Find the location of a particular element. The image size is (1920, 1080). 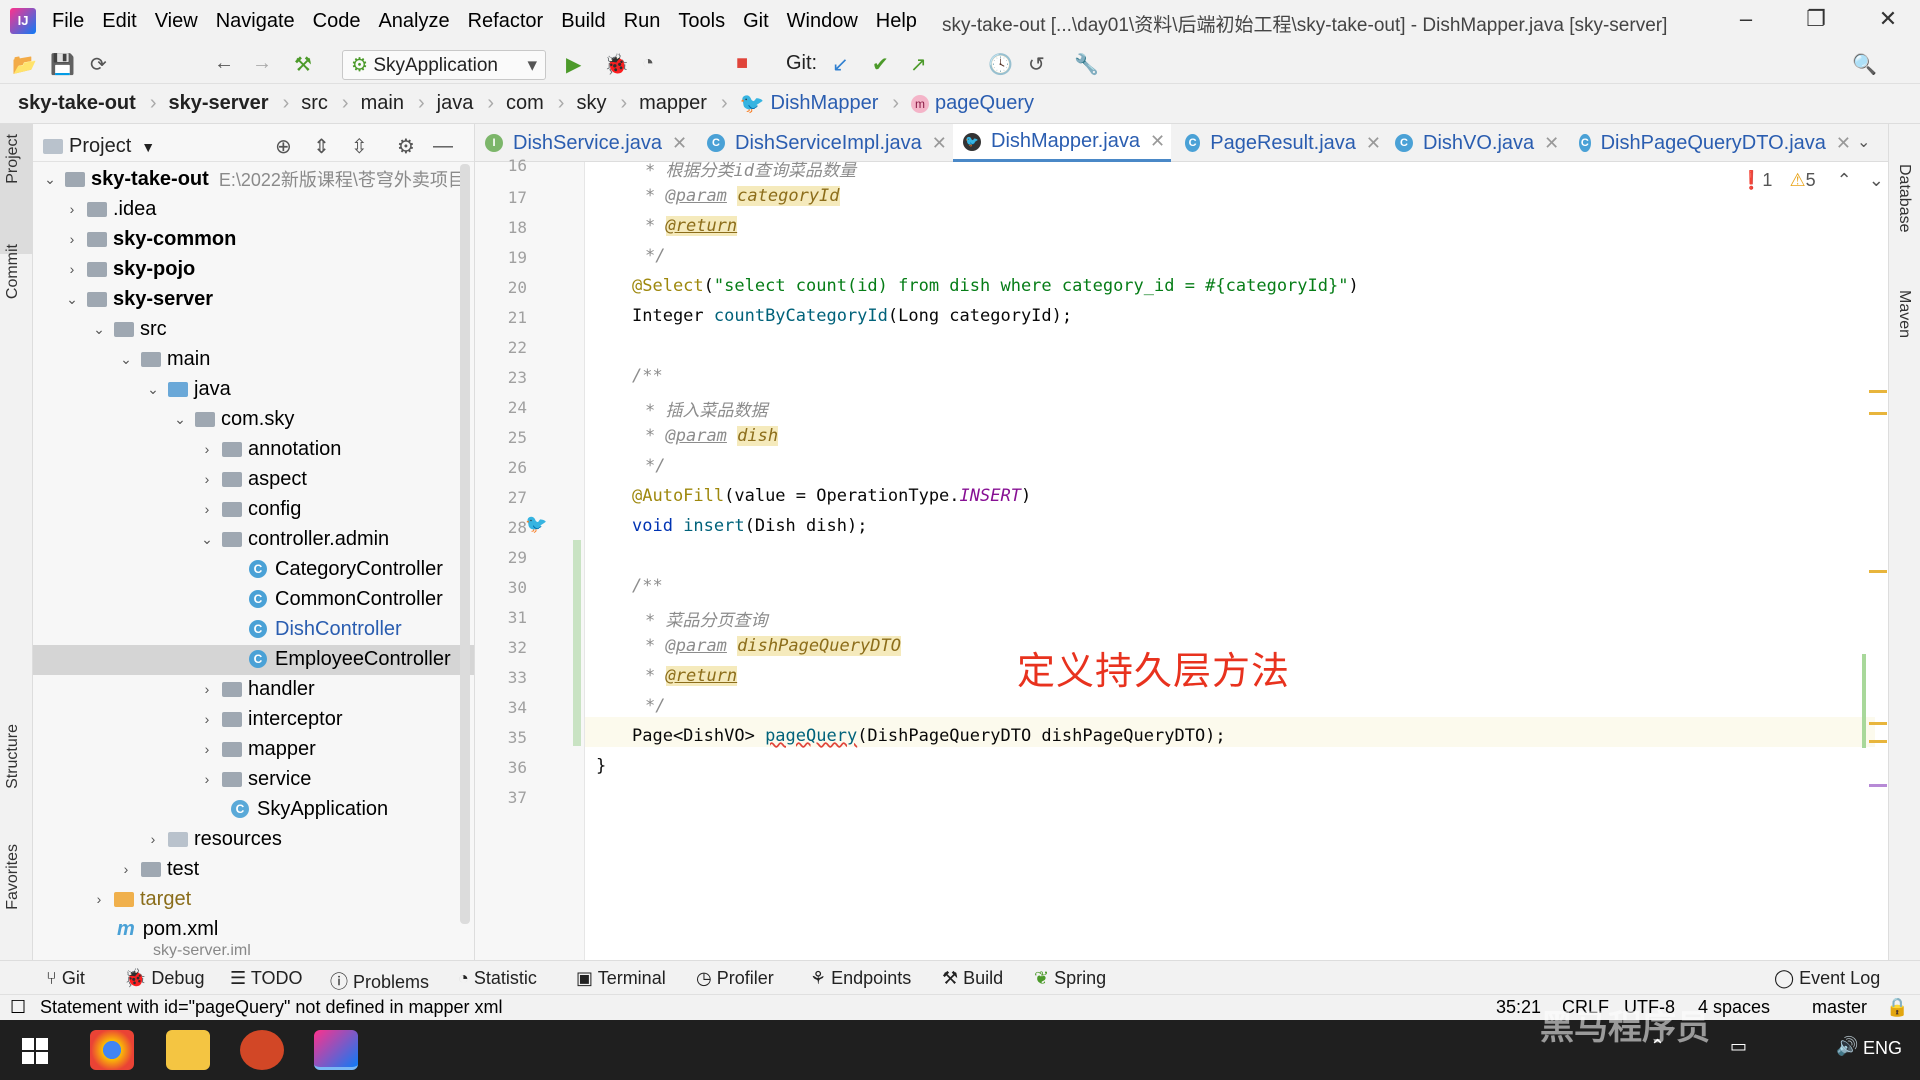

search-icon: 🔍 is located at coordinates (1864, 64).